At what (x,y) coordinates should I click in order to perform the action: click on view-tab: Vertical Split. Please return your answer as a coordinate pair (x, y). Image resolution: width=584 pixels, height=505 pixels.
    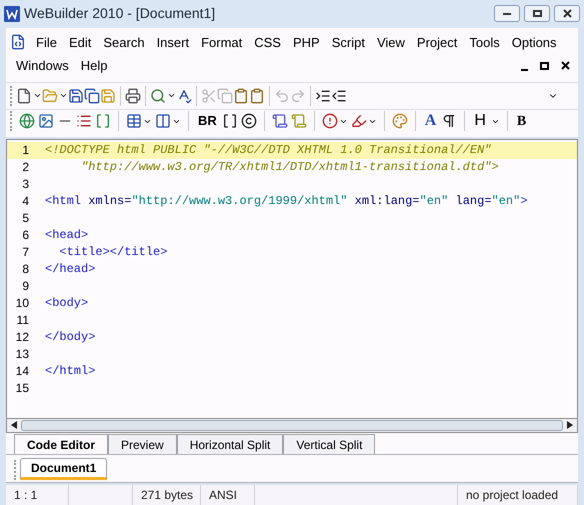
    Looking at the image, I should click on (329, 444).